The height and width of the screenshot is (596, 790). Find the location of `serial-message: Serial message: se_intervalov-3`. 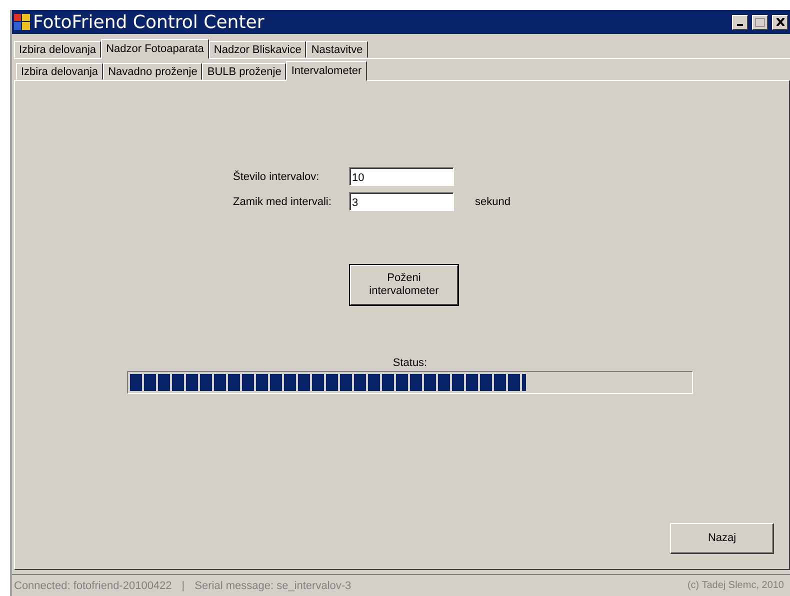

serial-message: Serial message: se_intervalov-3 is located at coordinates (273, 586).